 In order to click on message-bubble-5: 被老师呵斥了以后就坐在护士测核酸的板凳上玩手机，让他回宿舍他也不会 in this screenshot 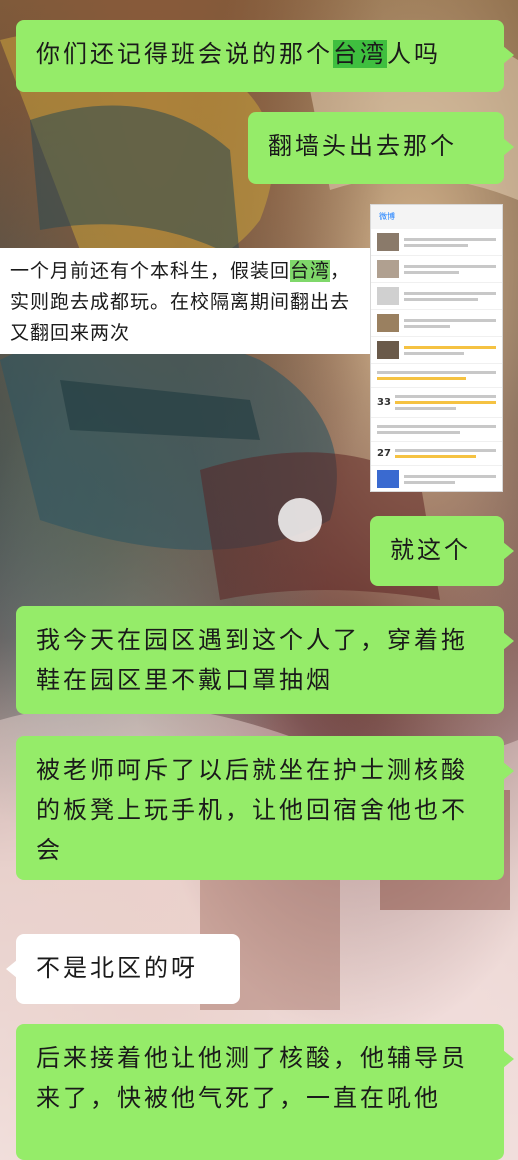, I will do `click(265, 808)`.